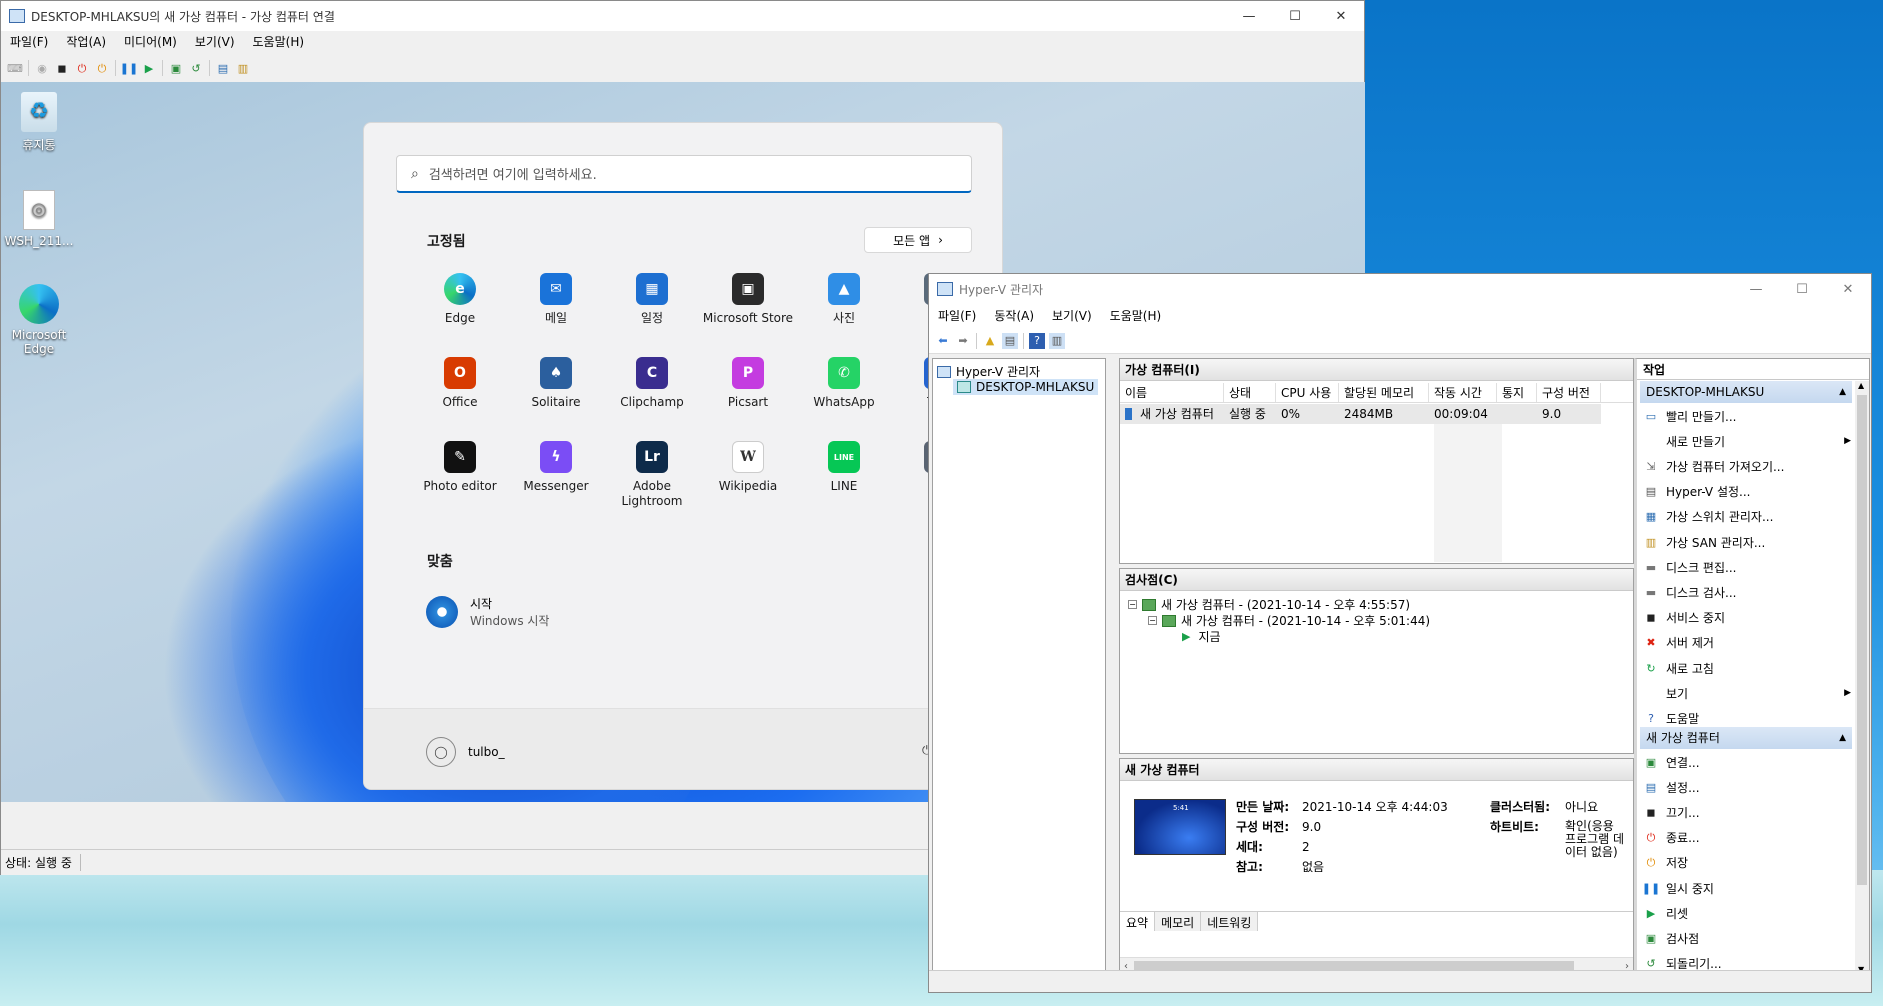 The height and width of the screenshot is (1006, 1883). Describe the element at coordinates (684, 174) in the screenshot. I see `start-search-input: ⌕ 검색하려면 여기에 입력하세요.` at that location.